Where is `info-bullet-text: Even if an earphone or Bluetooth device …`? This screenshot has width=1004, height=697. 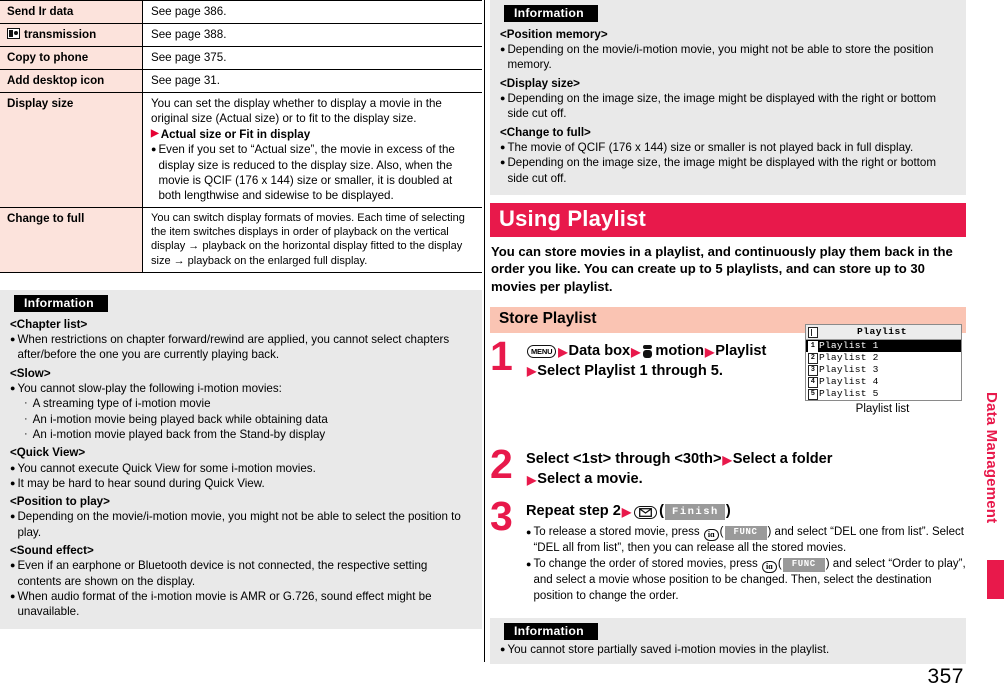
info-bullet-text: Even if an earphone or Bluetooth device … is located at coordinates (222, 573).